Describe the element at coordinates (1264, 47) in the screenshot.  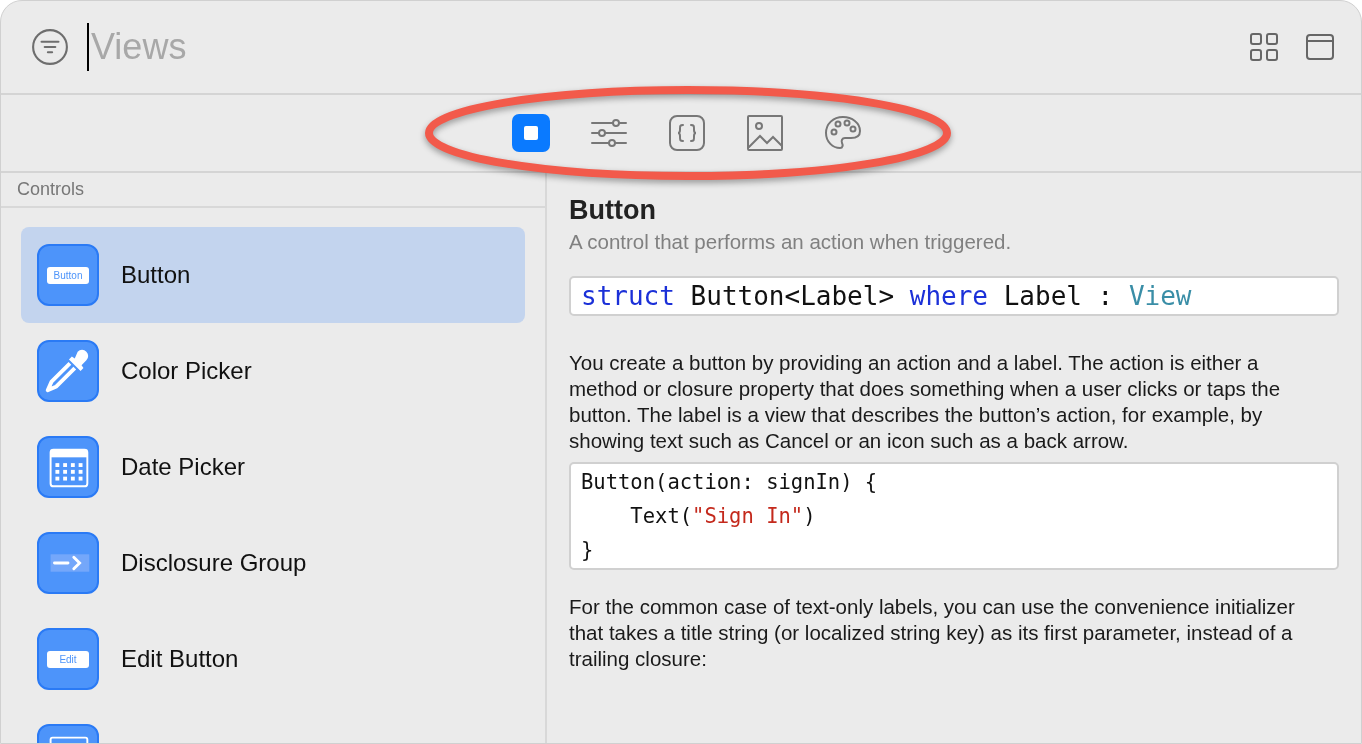
I see `grid-view-icon` at that location.